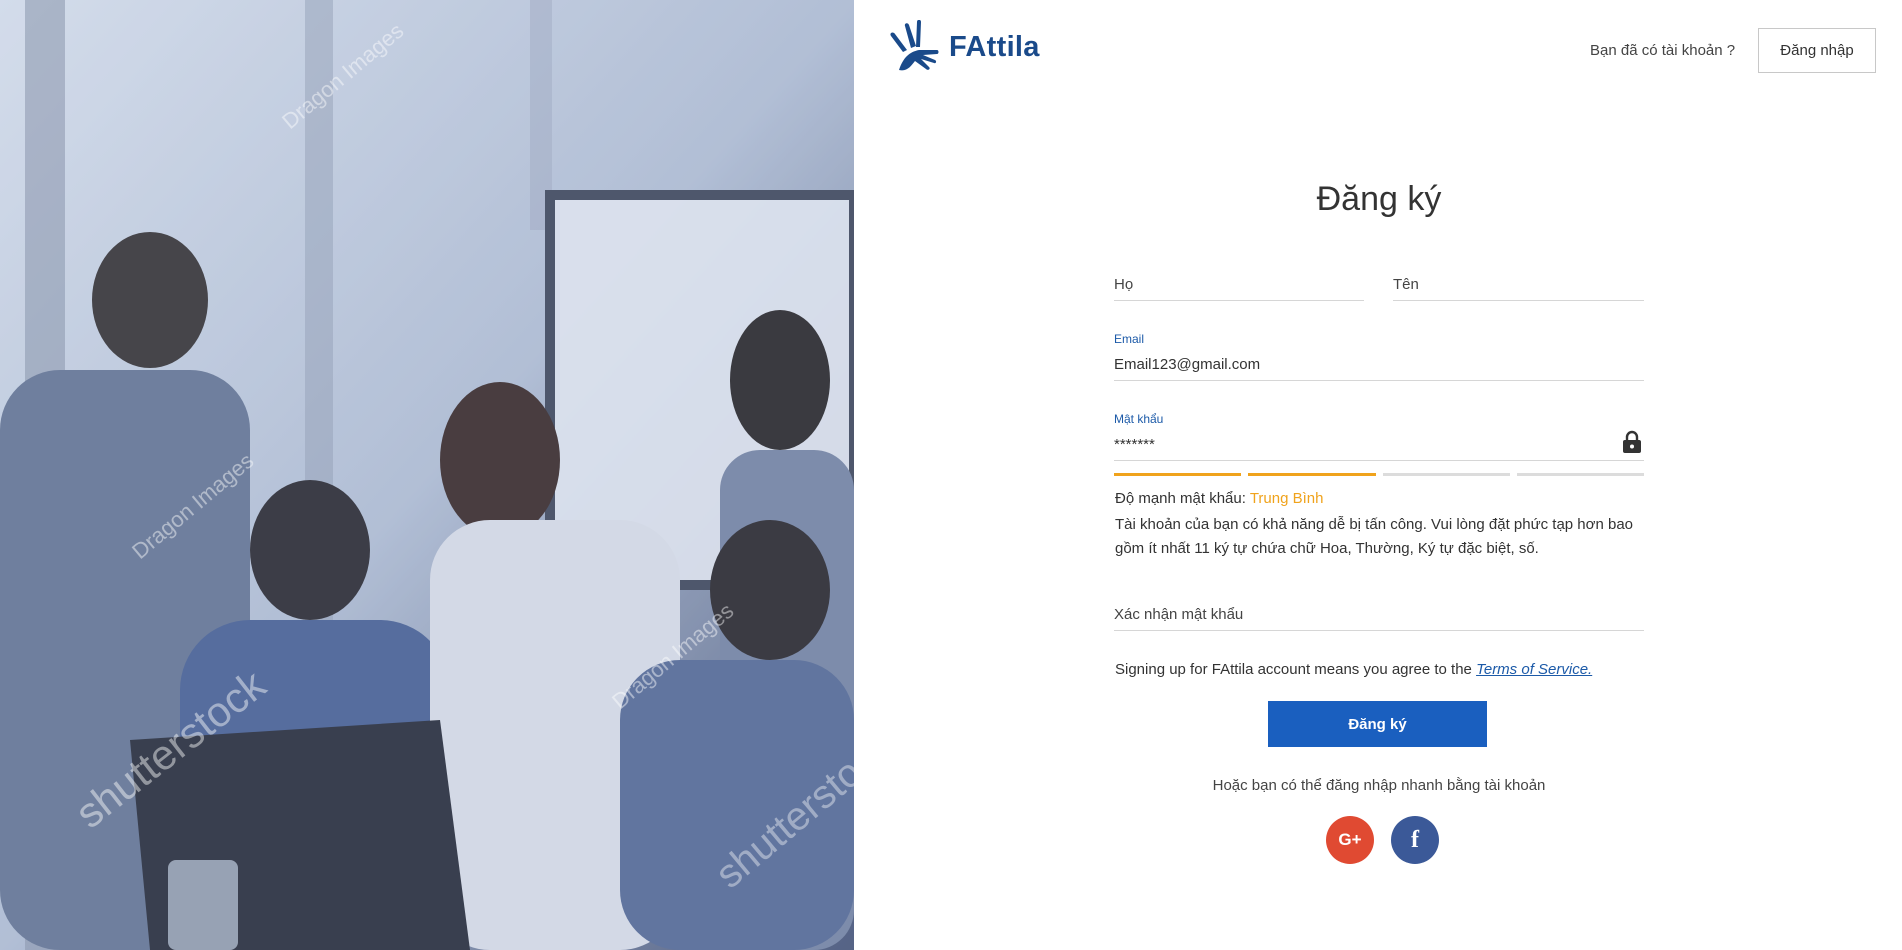 The width and height of the screenshot is (1902, 950). Describe the element at coordinates (1124, 284) in the screenshot. I see `last-name-placeholder: Họ` at that location.